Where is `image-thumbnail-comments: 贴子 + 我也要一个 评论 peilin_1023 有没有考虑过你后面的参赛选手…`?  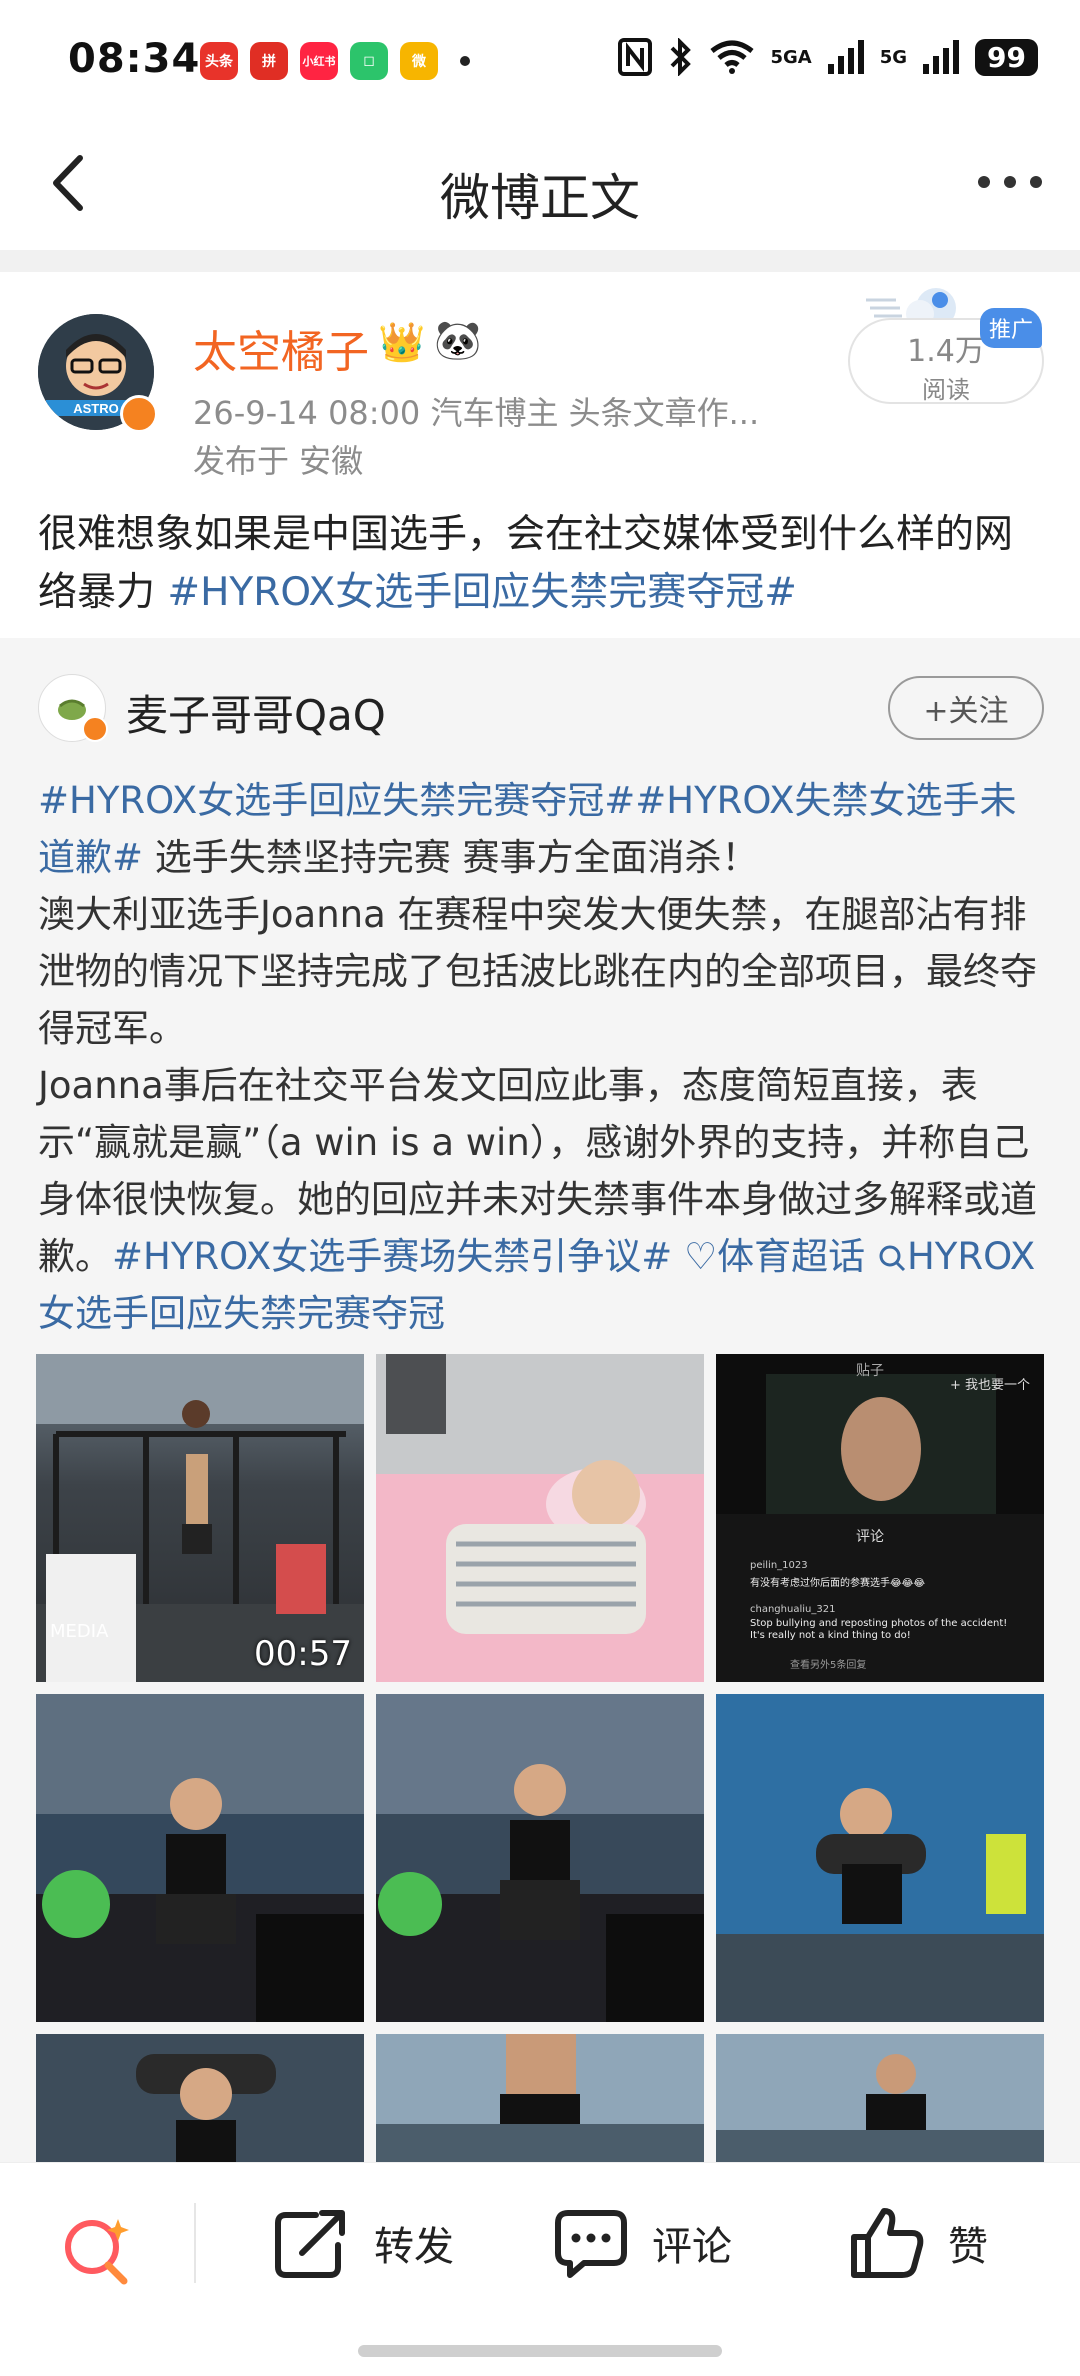
image-thumbnail-comments: 贴子 + 我也要一个 评论 peilin_1023 有没有考虑过你后面的参赛选手… is located at coordinates (880, 1518).